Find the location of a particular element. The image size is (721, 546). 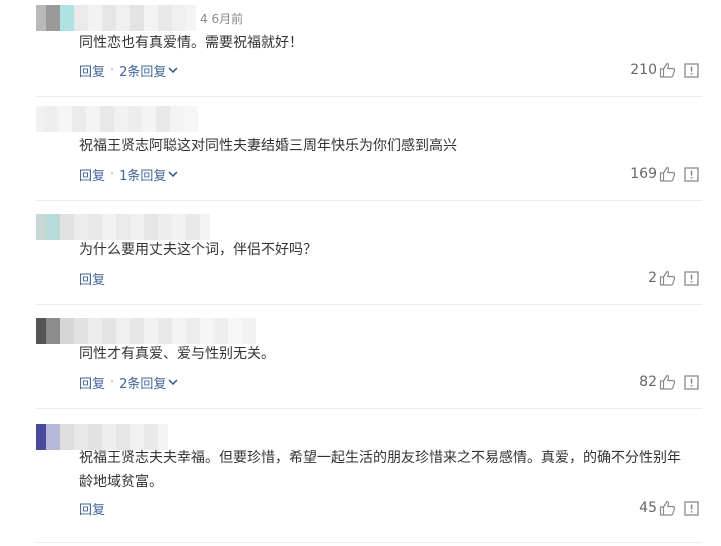

like-count: 169 is located at coordinates (643, 174).